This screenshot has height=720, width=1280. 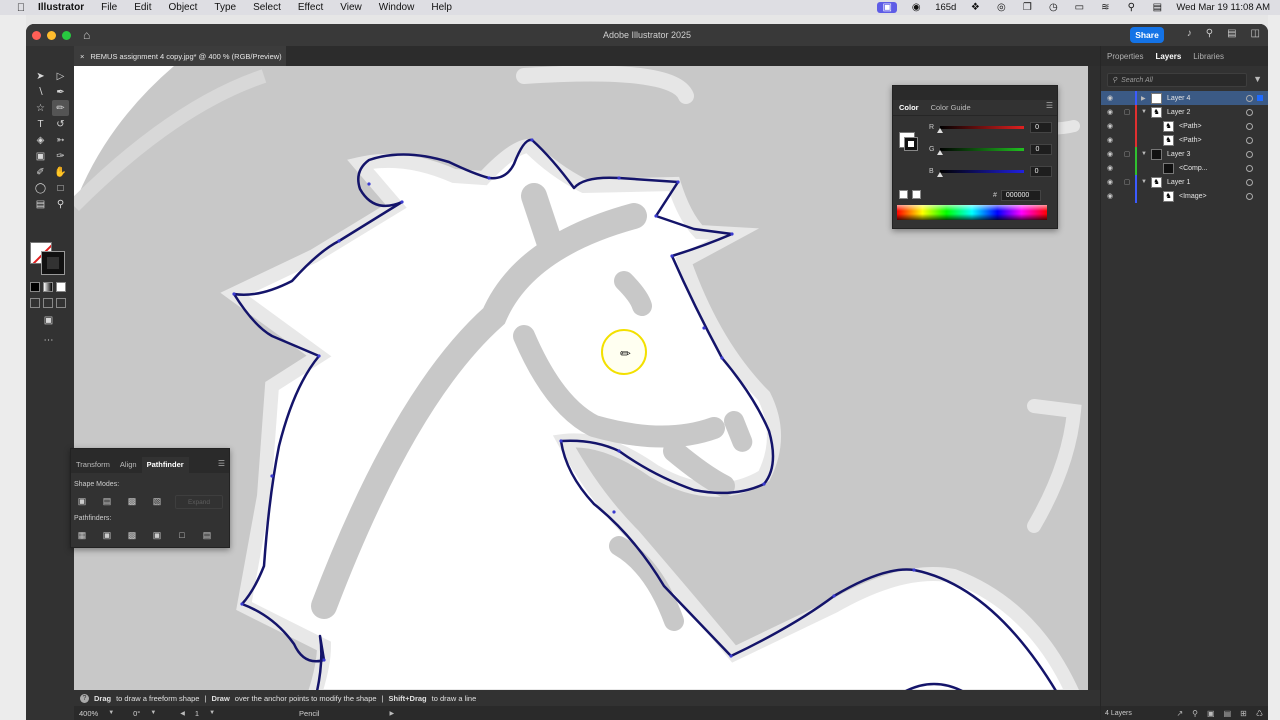 I want to click on none-swatch, so click(x=903, y=194).